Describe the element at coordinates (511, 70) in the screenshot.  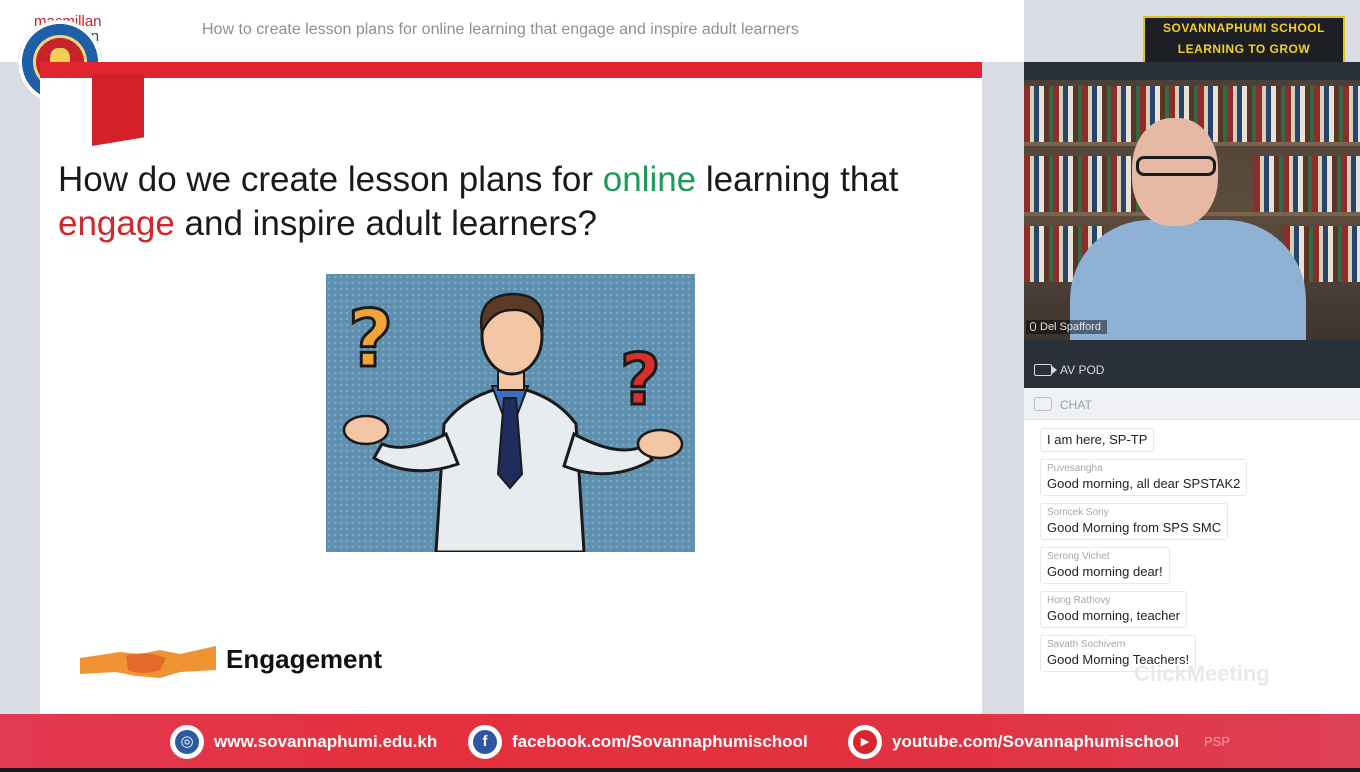
I see `slide-header-bar` at that location.